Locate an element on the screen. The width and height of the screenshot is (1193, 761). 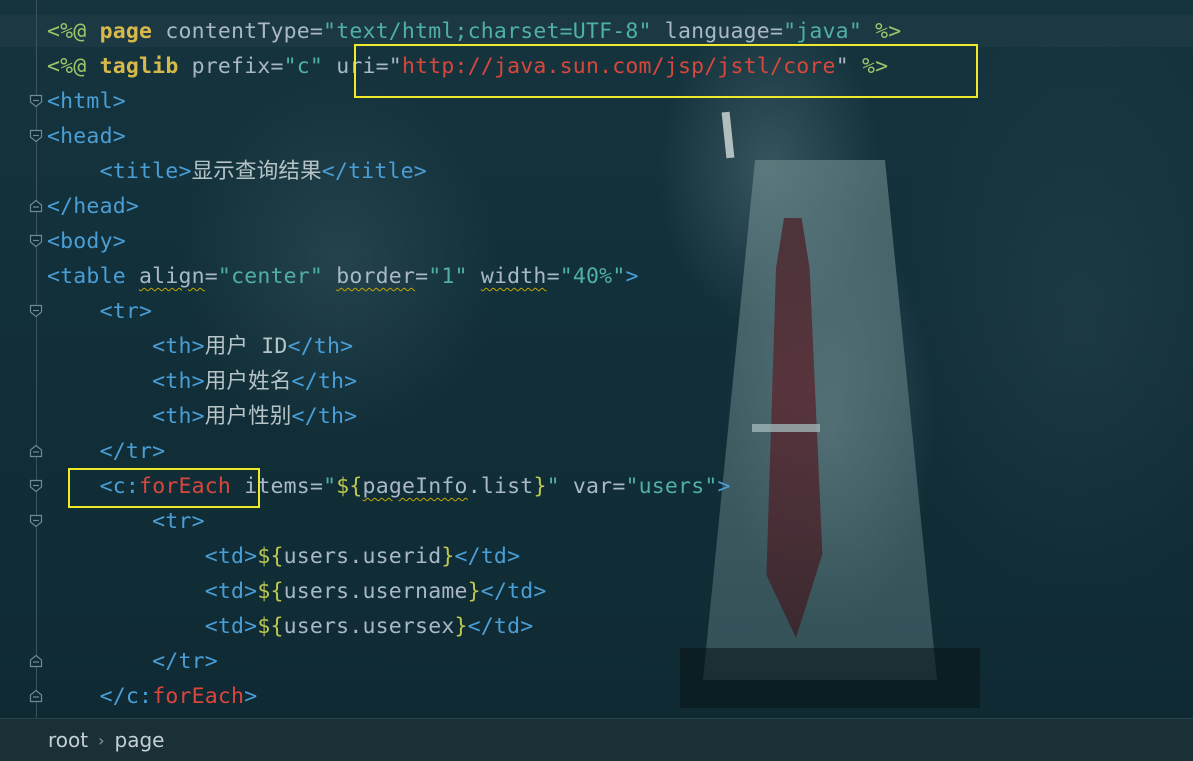
uri-highlight-box is located at coordinates (666, 71).